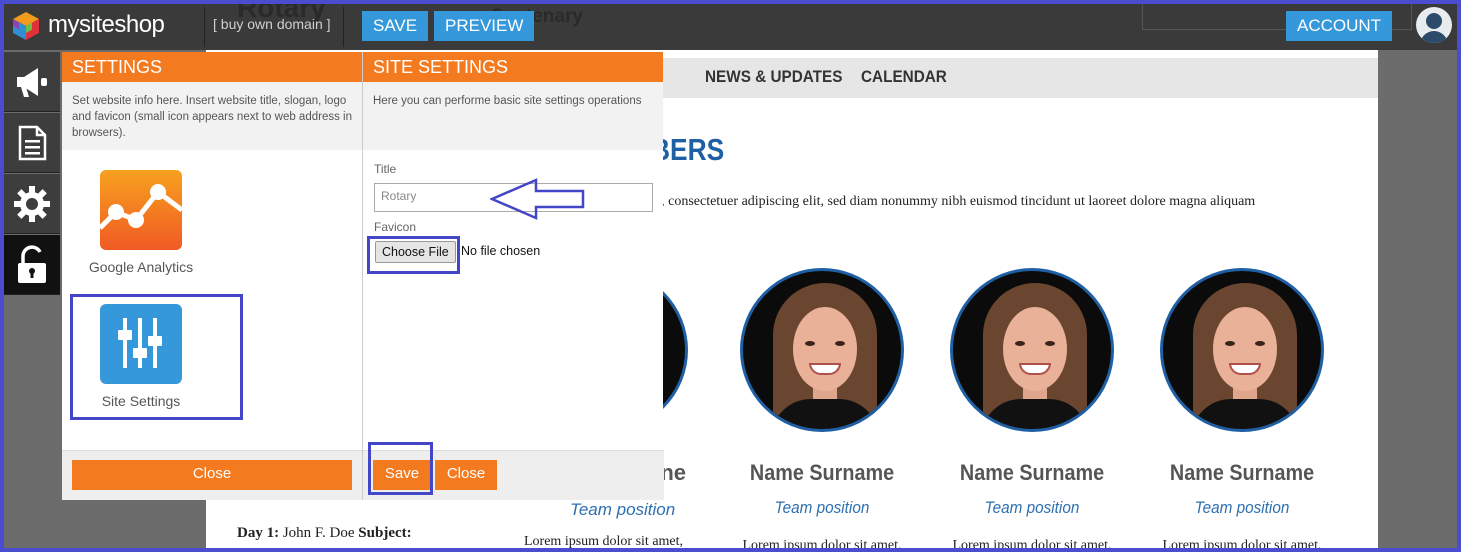 This screenshot has width=1461, height=552. I want to click on nav-item-news: NEWS & UPDATES, so click(773, 77).